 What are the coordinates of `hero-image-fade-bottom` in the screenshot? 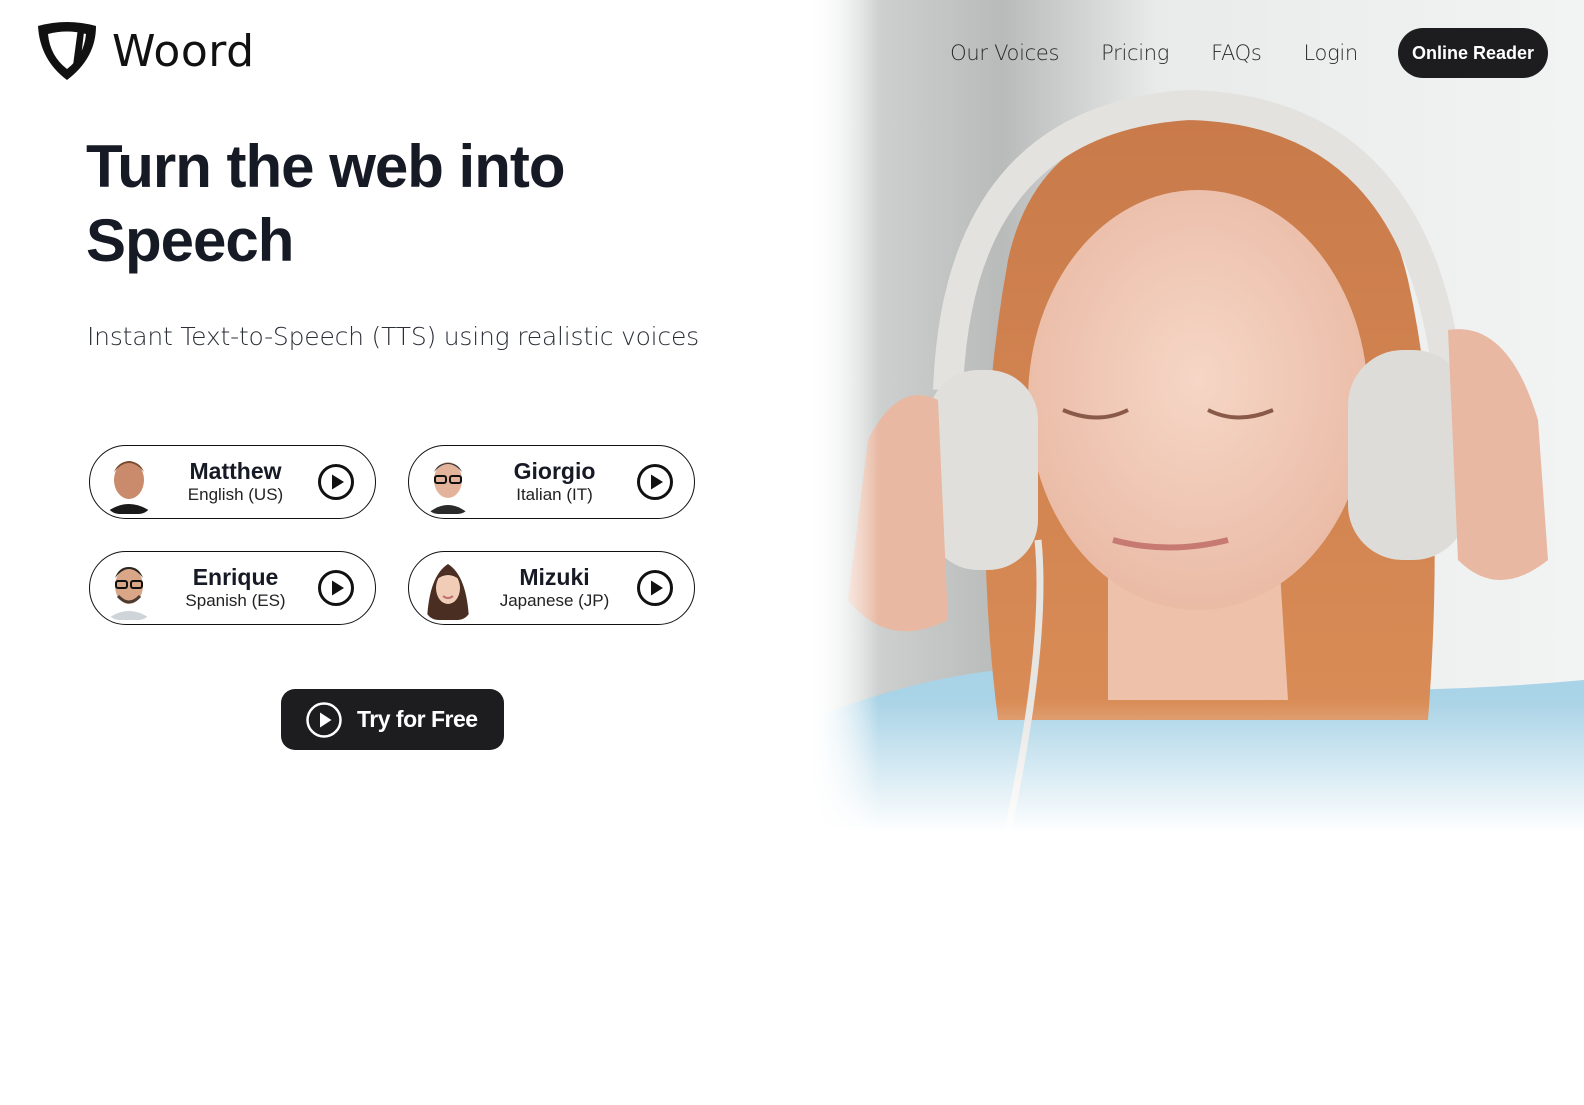 It's located at (1196, 770).